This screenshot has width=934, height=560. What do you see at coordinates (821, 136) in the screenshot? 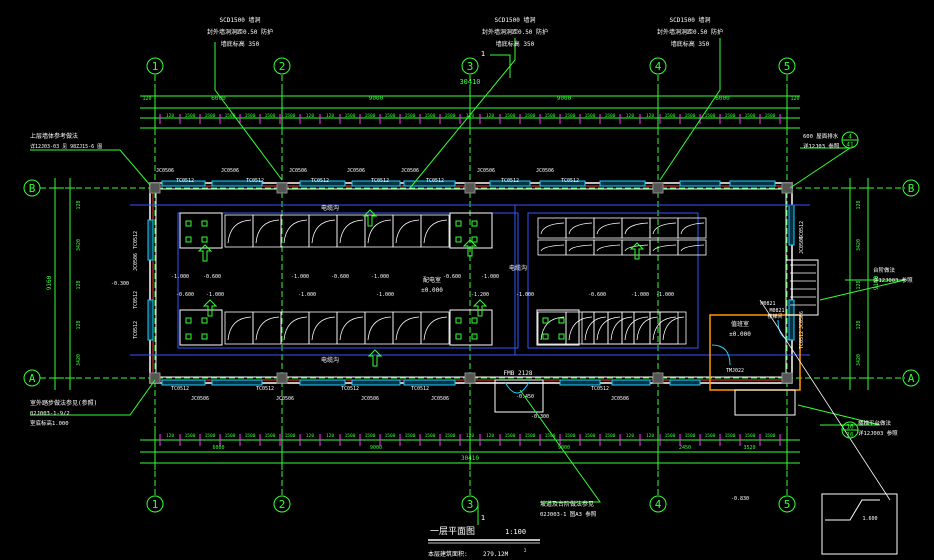
I see `note-right-top-1: 600 屋面排水` at bounding box center [821, 136].